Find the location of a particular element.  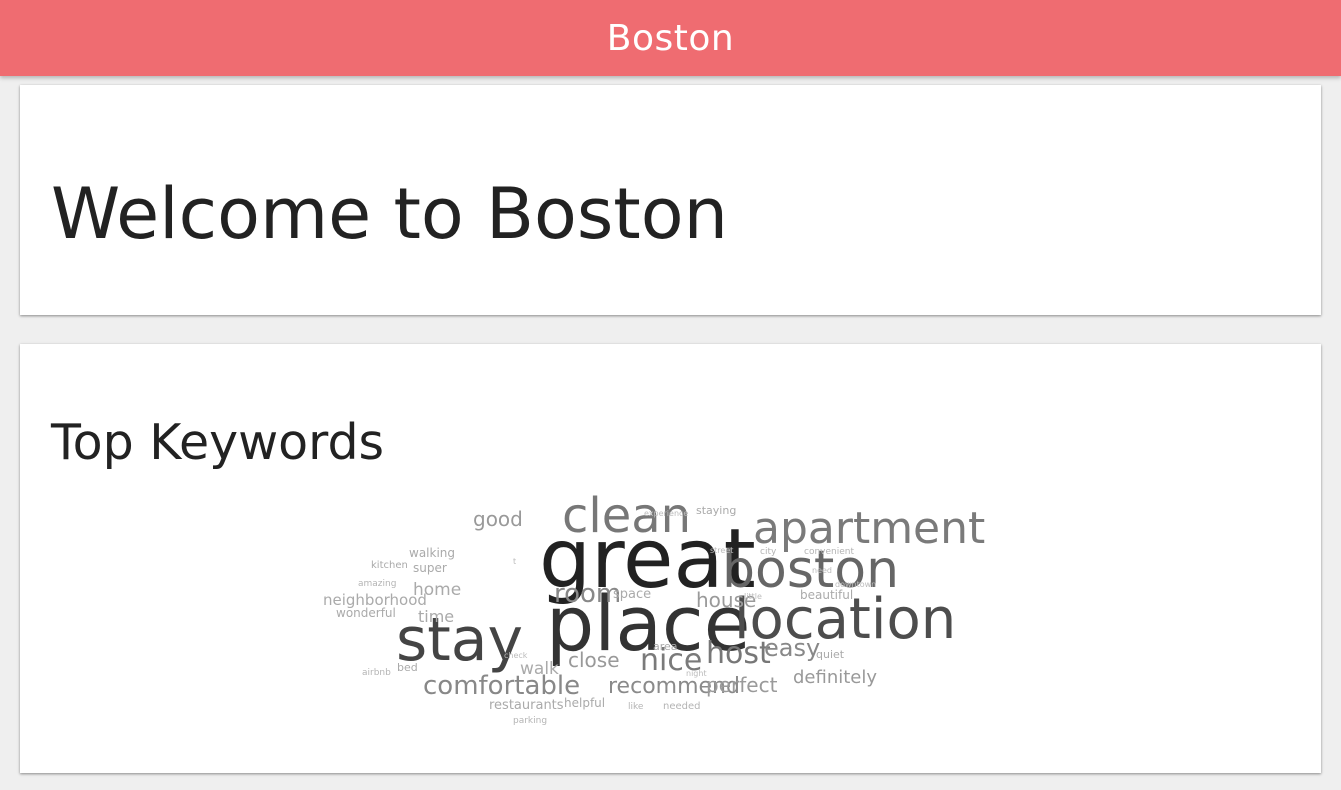

keyword-staying: staying is located at coordinates (716, 510).